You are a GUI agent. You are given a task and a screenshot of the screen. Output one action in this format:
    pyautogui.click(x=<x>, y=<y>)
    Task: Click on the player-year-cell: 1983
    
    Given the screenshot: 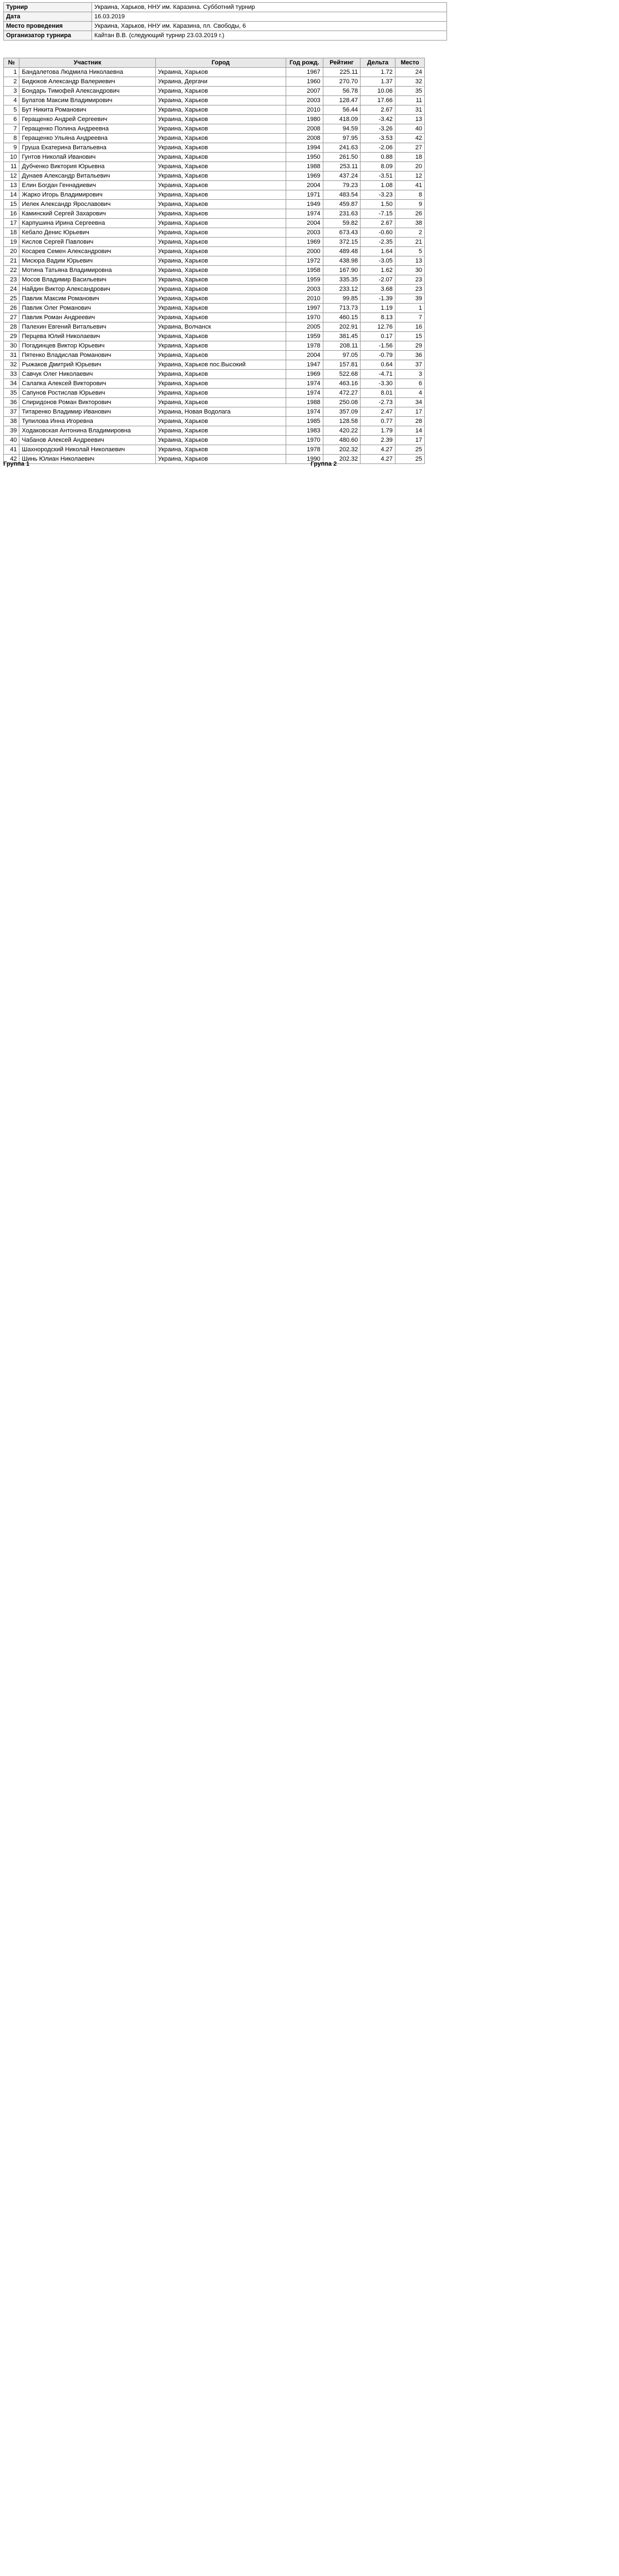 What is the action you would take?
    pyautogui.click(x=304, y=431)
    